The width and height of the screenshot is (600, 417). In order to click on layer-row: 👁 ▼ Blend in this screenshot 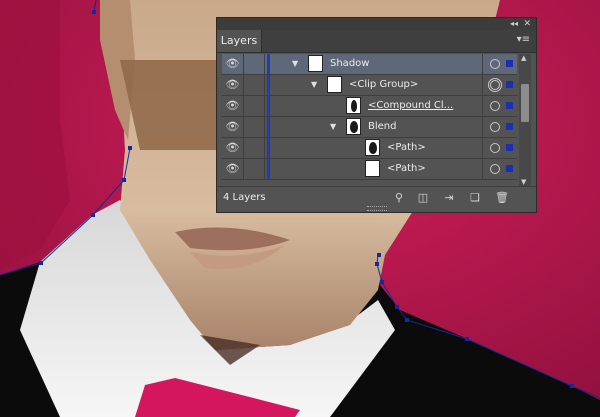, I will do `click(369, 127)`.